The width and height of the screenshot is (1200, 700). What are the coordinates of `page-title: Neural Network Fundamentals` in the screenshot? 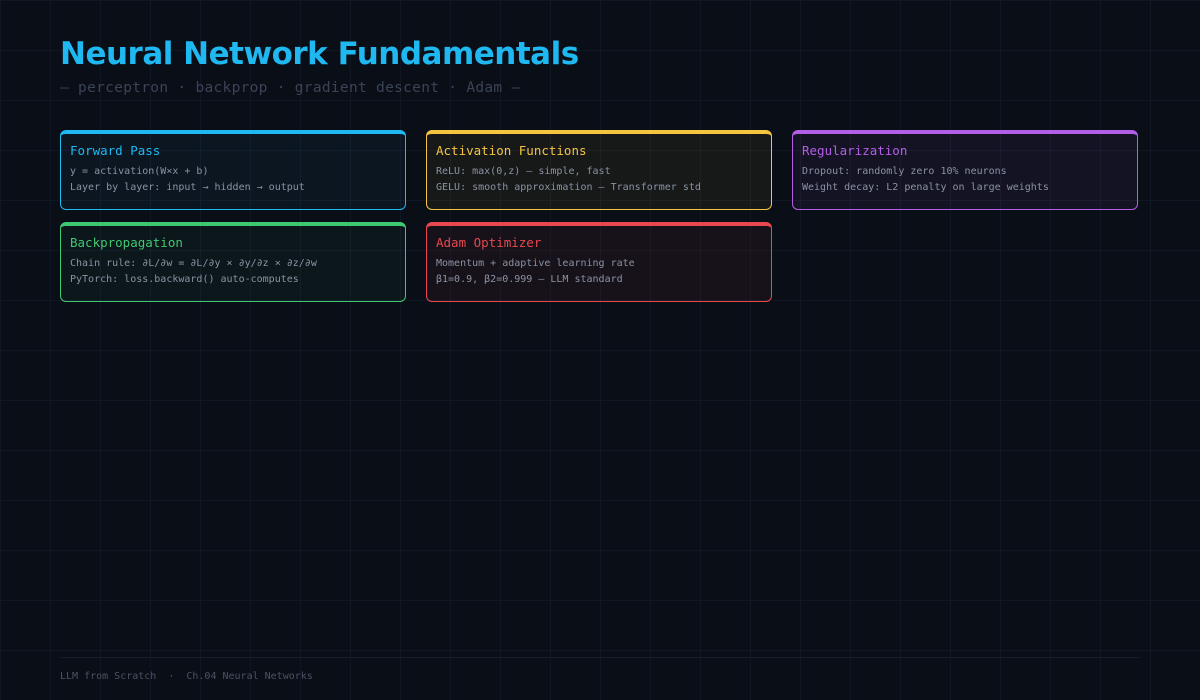 It's located at (319, 54).